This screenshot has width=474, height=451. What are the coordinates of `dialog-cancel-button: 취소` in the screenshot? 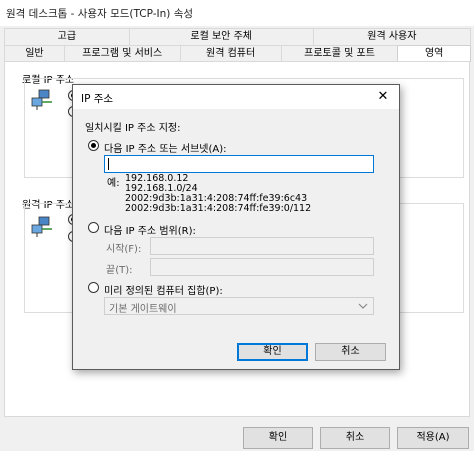 It's located at (350, 352).